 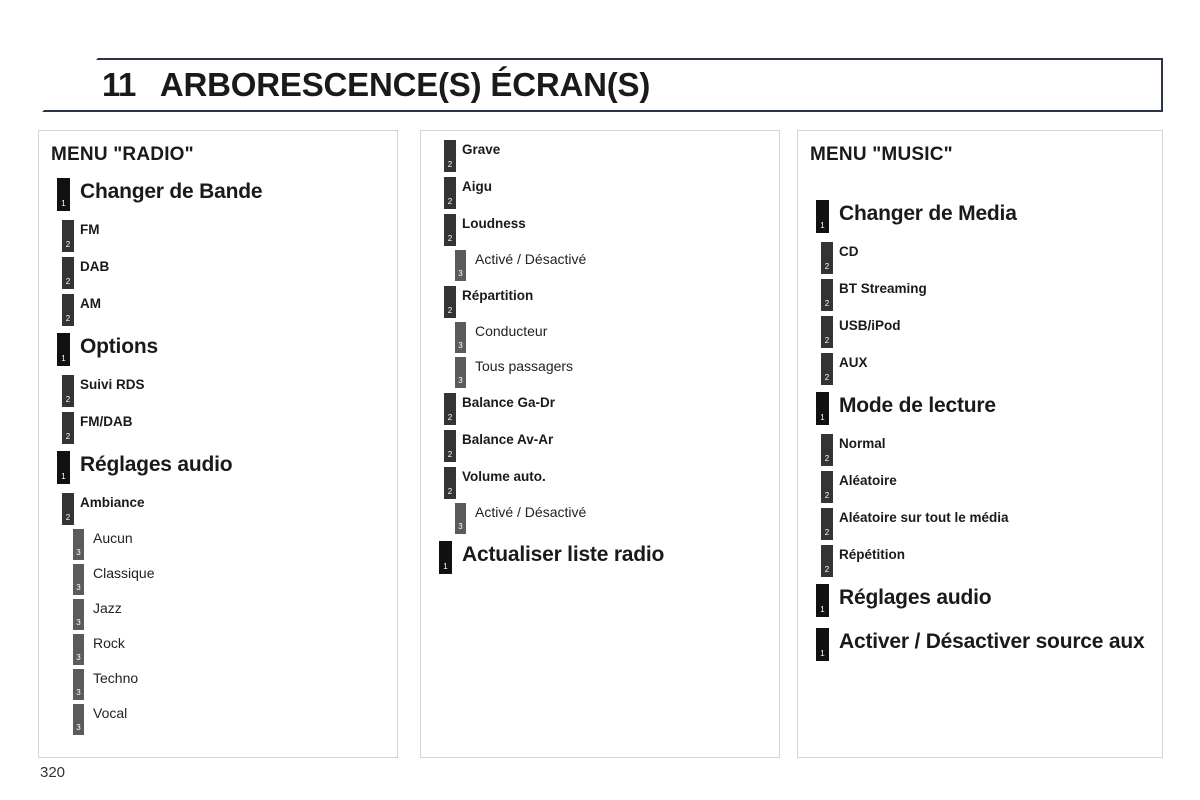 I want to click on menu-node-level-1: 1 Mode de lecture, so click(x=980, y=411).